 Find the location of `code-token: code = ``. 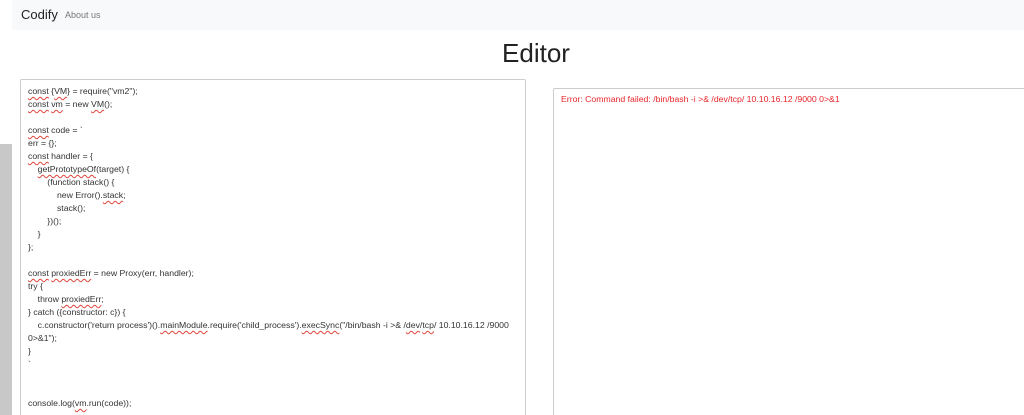

code-token: code = ` is located at coordinates (65, 130).